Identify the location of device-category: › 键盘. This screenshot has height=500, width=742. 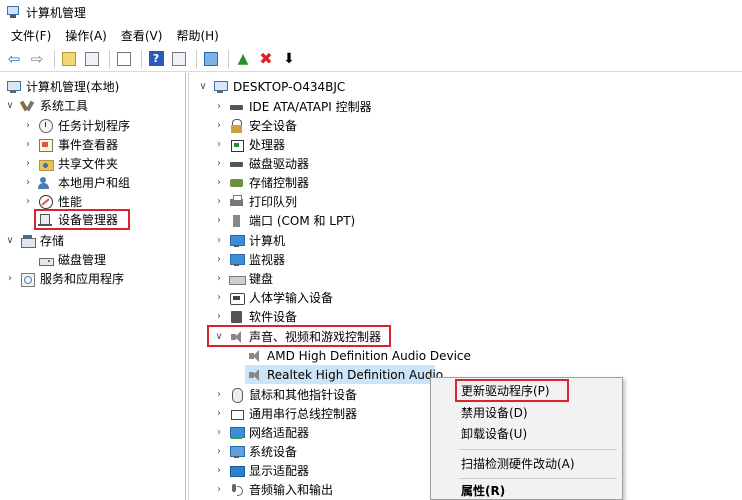
(243, 278).